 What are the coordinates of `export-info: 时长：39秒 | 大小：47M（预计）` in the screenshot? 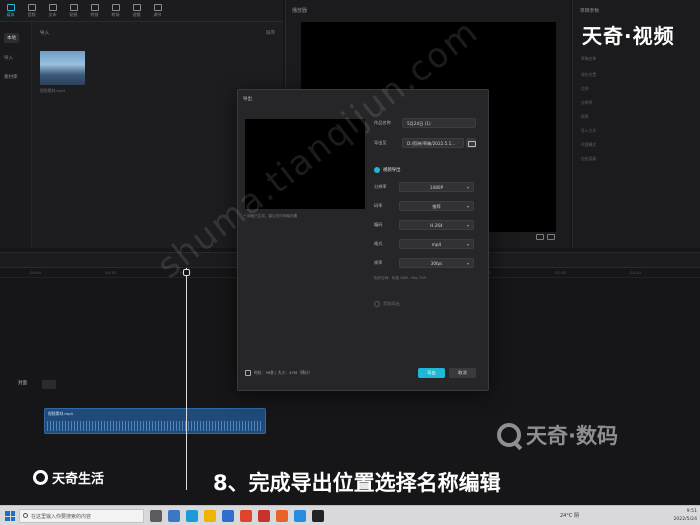 It's located at (278, 373).